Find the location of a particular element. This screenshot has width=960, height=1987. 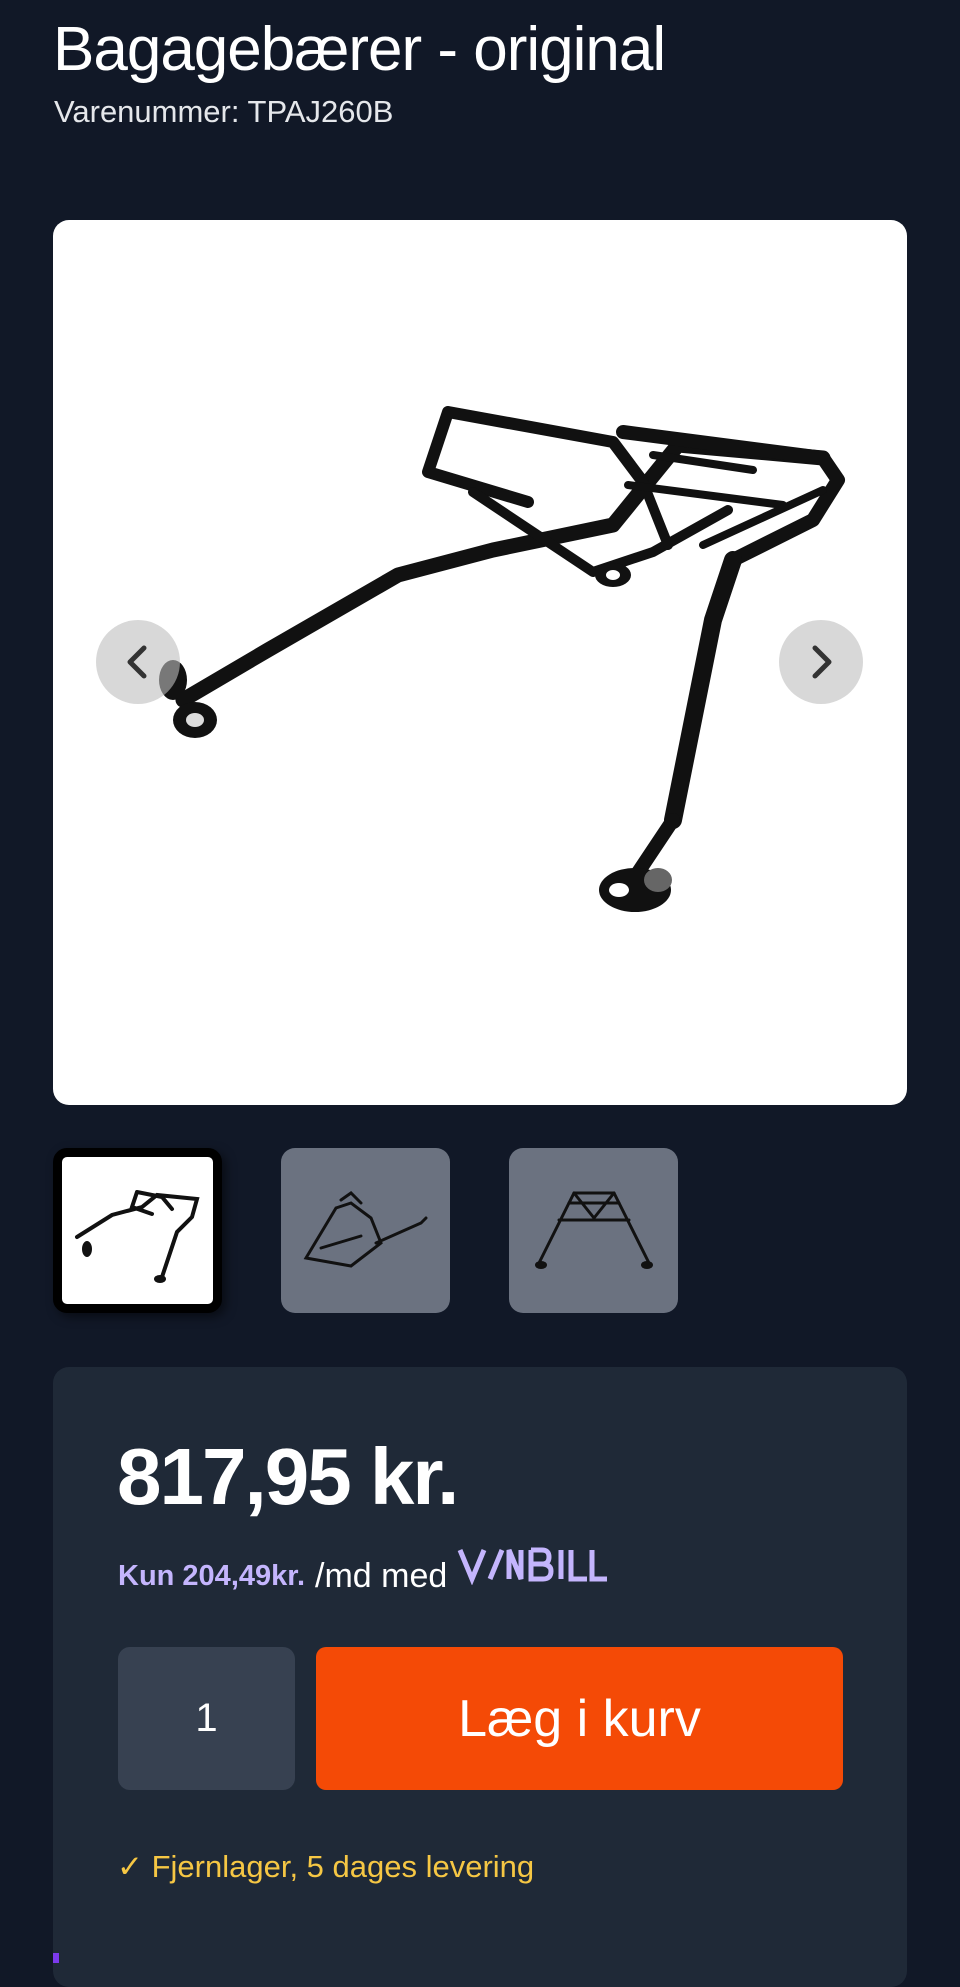

viabill-logo-icon is located at coordinates (532, 1566).